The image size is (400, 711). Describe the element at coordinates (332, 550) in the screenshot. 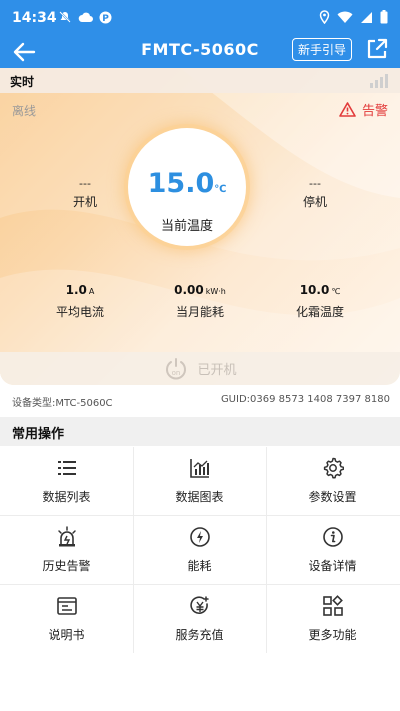

I see `op-device-details: 设备详情` at that location.